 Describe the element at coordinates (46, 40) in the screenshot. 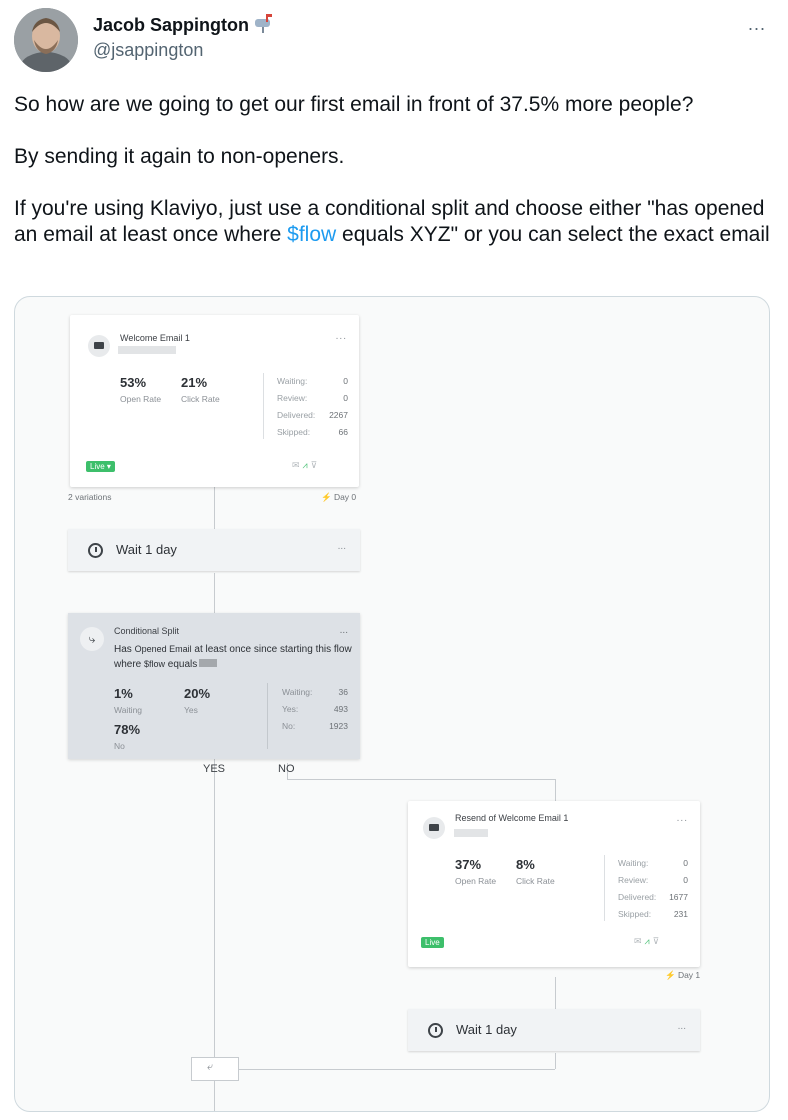

I see `avatar` at that location.